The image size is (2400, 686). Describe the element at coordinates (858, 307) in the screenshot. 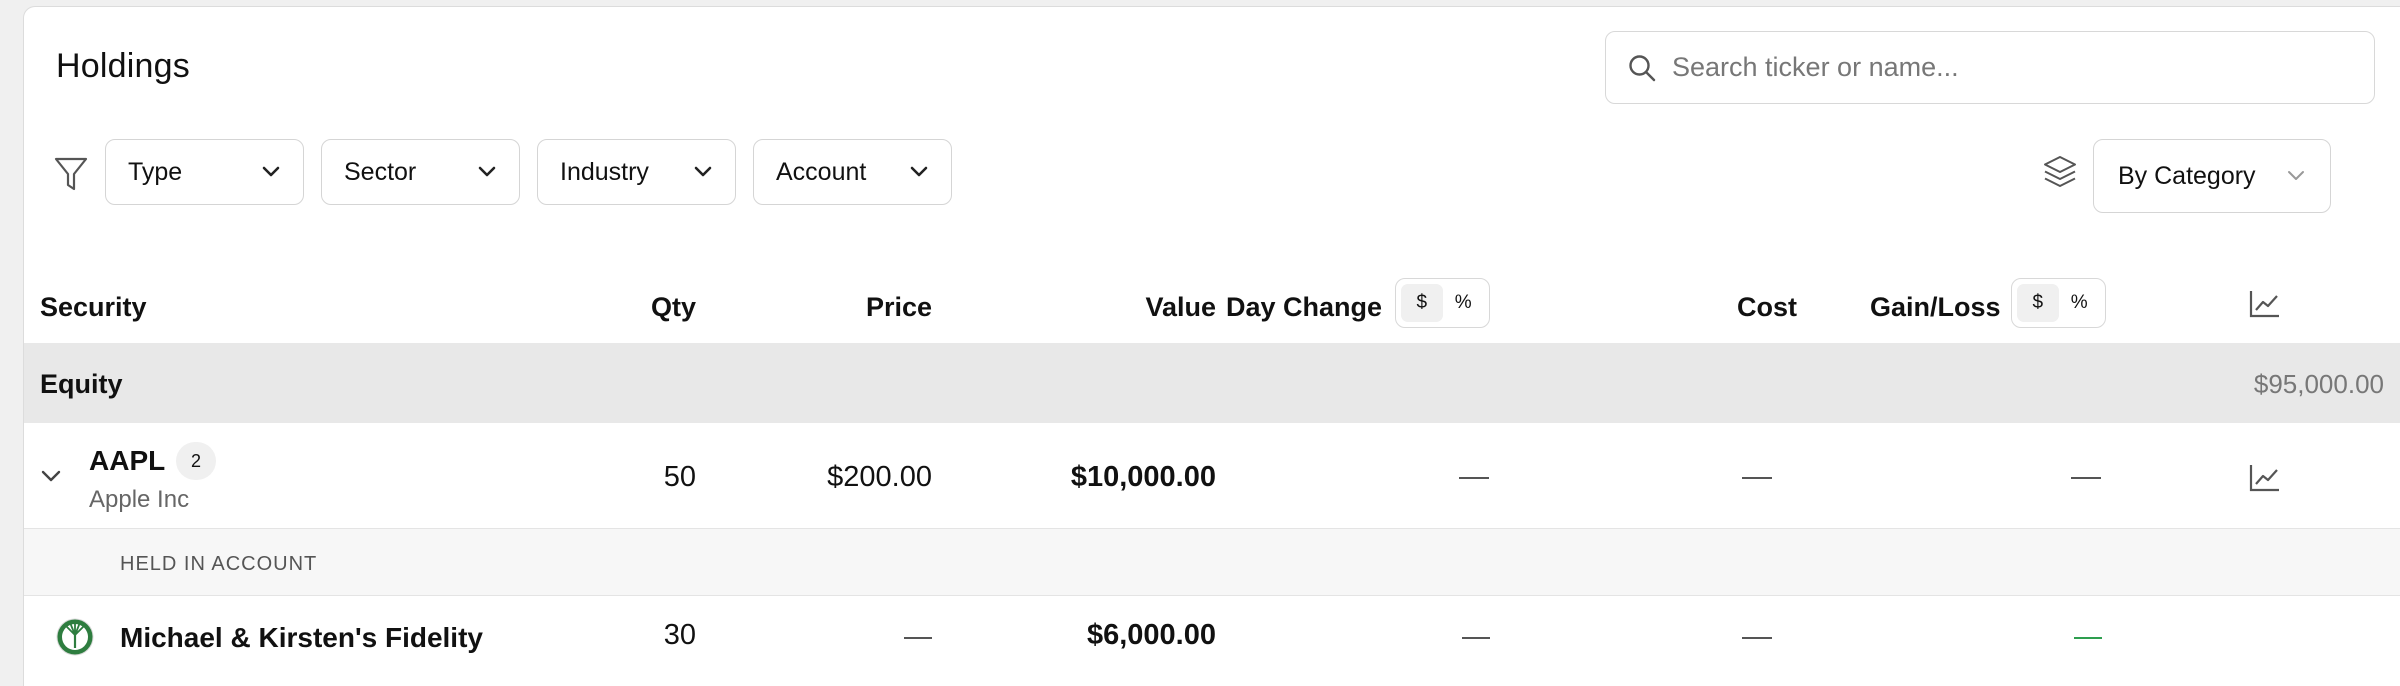

I see `column-header-price: Price` at that location.